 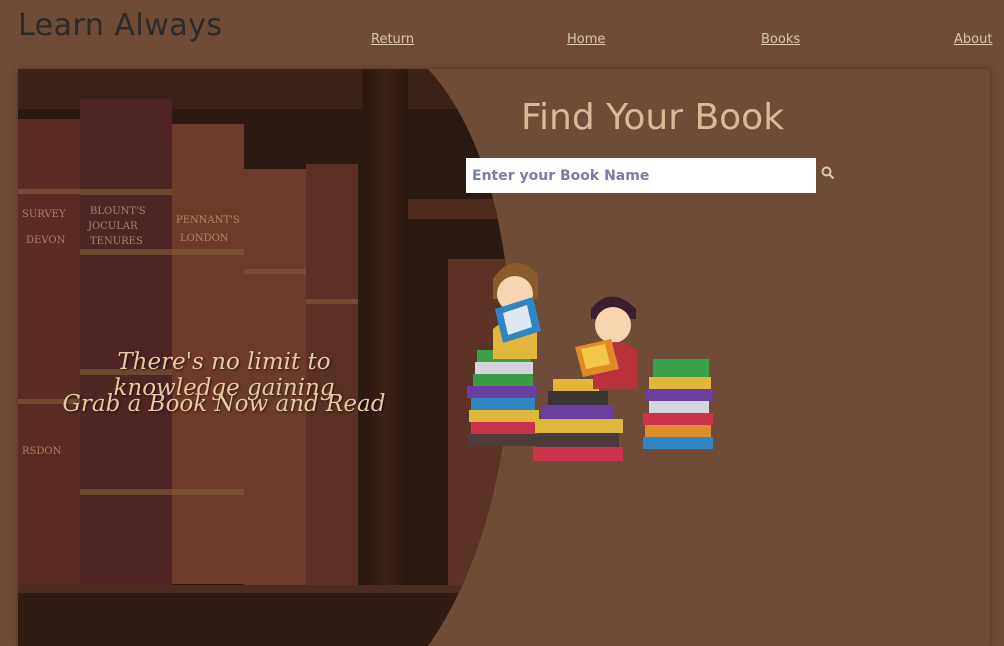 I want to click on site-brand: Learn Always, so click(x=120, y=25).